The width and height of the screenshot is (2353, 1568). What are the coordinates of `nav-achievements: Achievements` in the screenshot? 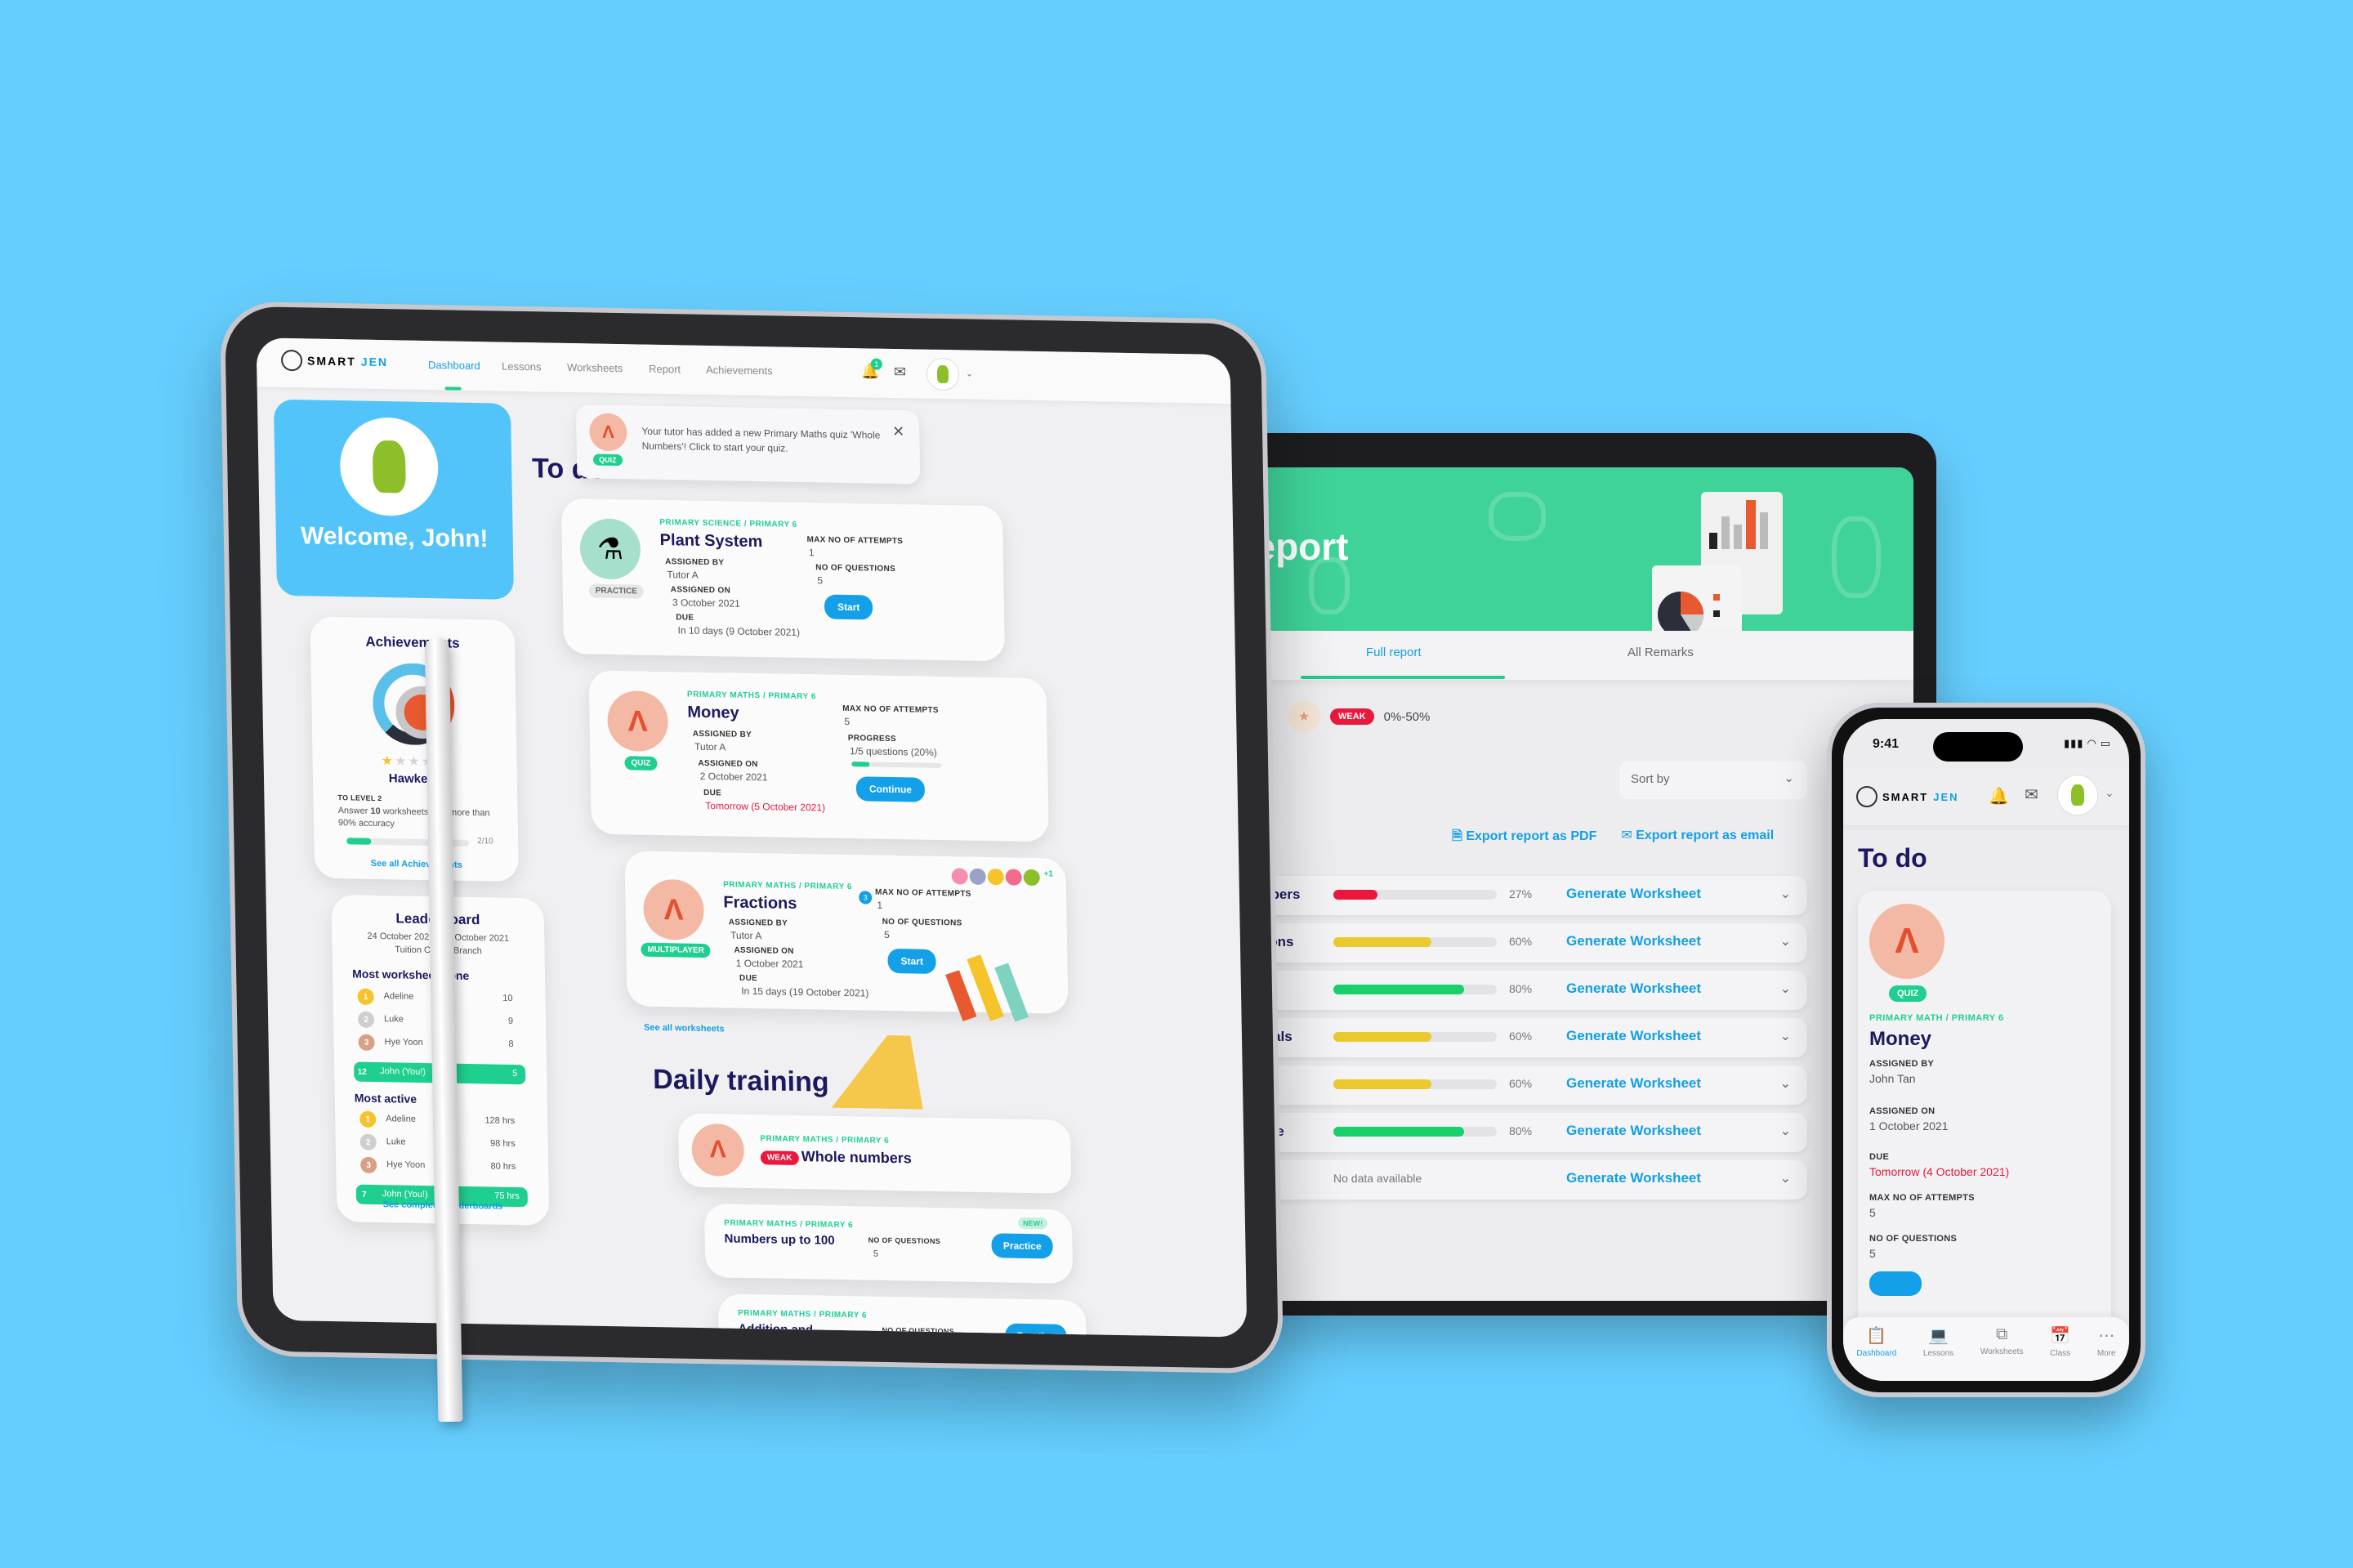 It's located at (739, 370).